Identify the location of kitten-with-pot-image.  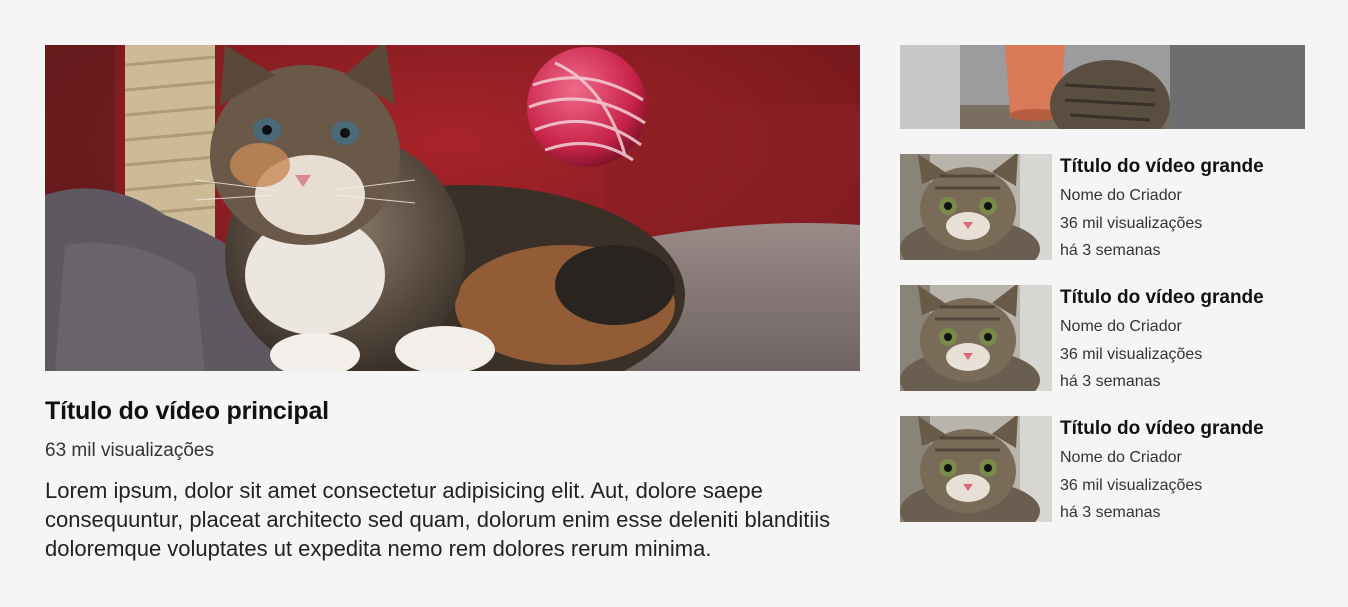
(1102, 87).